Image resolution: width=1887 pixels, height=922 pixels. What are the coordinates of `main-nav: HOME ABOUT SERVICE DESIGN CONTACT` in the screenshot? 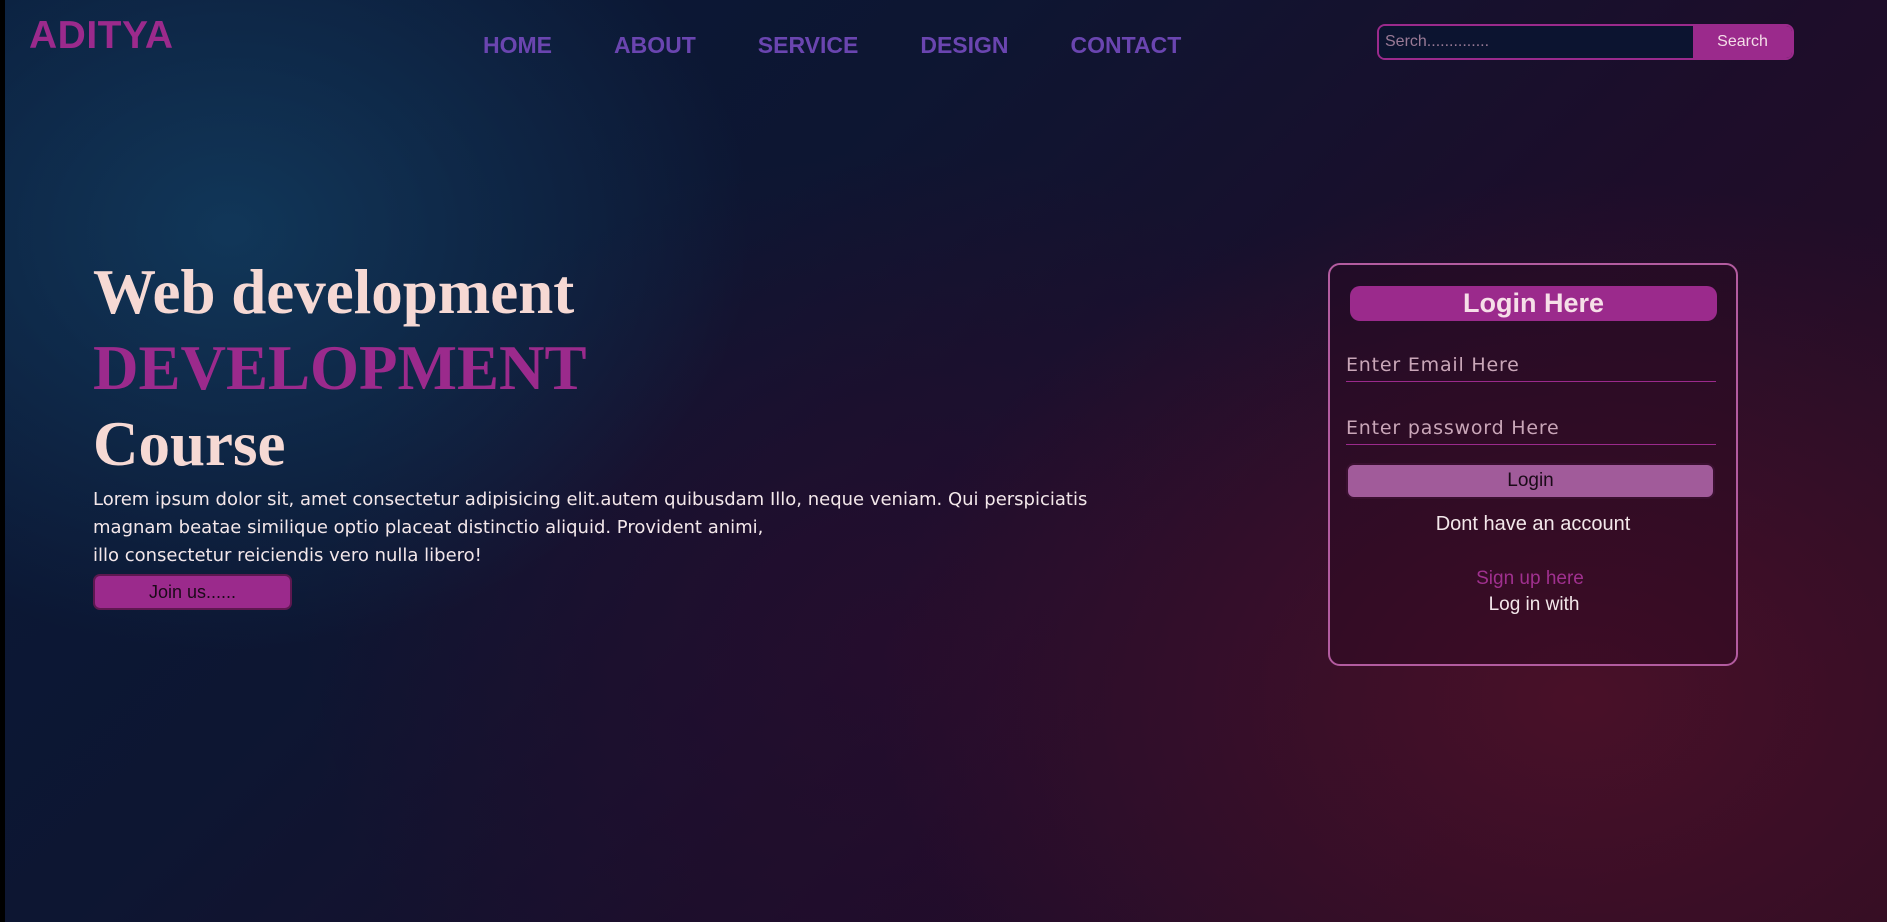 It's located at (863, 45).